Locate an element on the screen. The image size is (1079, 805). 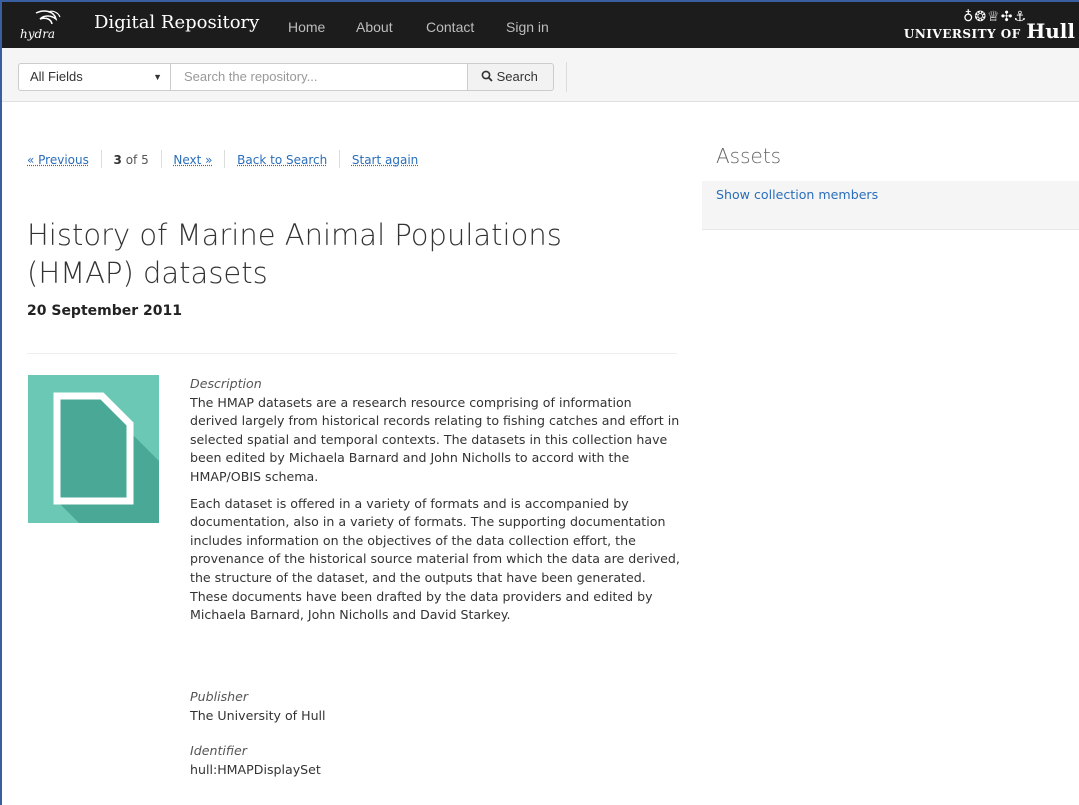
nav-signin-link: Sign in is located at coordinates (527, 27).